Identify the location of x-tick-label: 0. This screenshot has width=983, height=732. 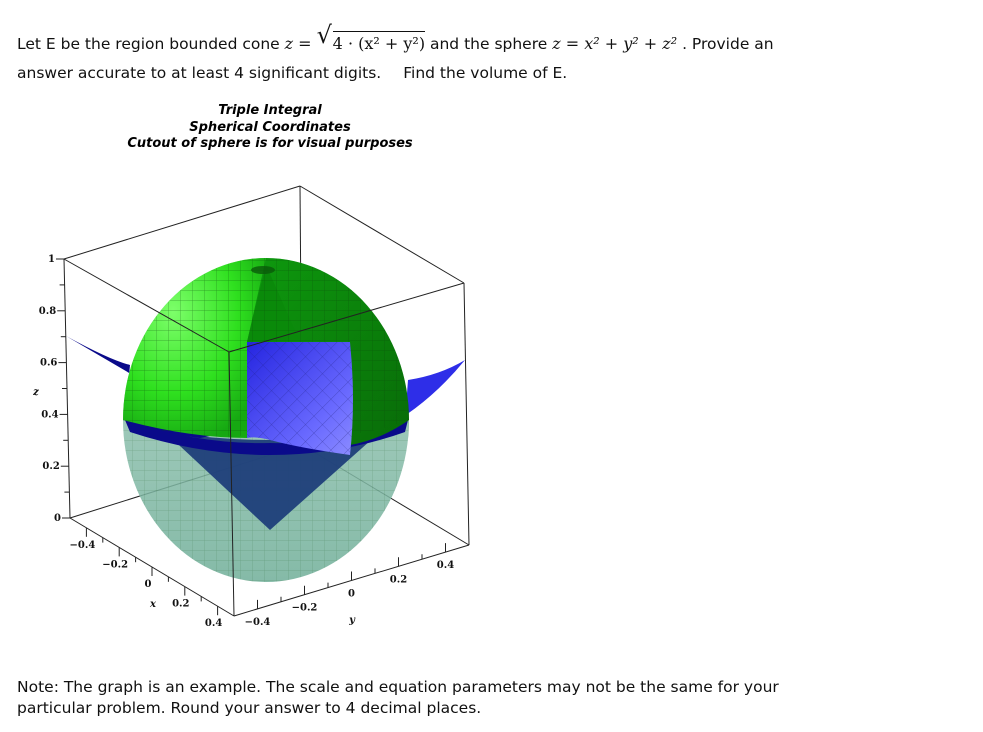
(148, 584).